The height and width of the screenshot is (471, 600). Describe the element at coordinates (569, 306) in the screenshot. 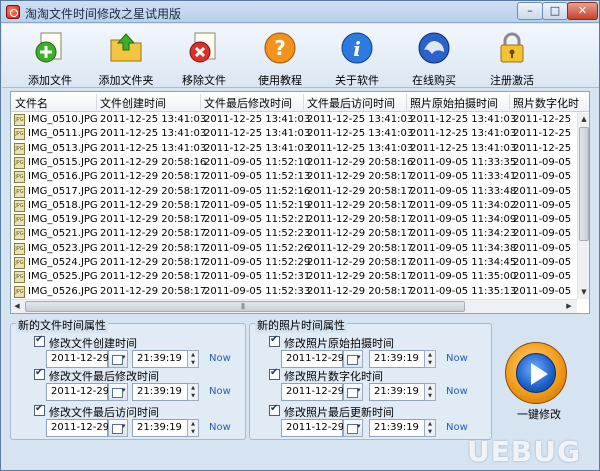

I see `scroll-right-arrow-icon: ▶` at that location.